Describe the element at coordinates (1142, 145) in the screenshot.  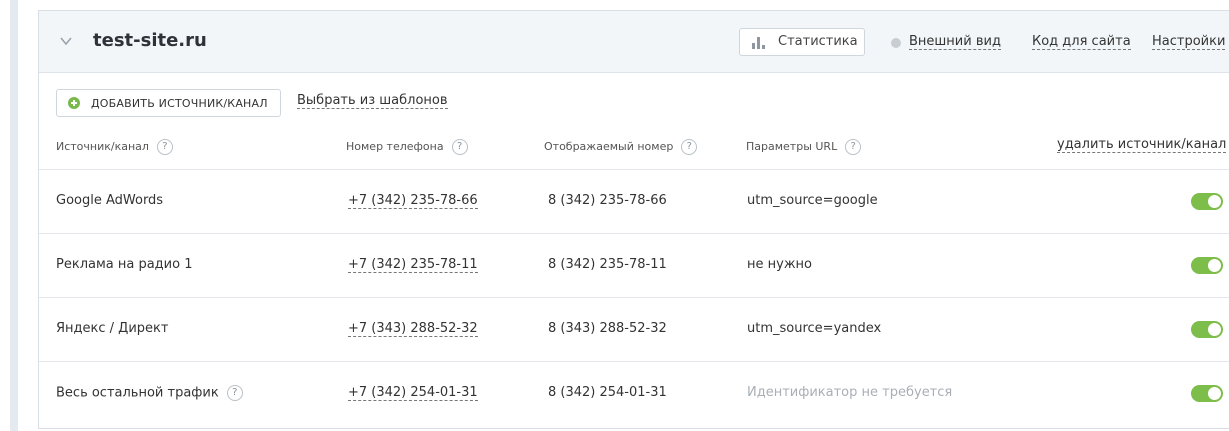
I see `delete-source-link: удалить источник/канал` at that location.